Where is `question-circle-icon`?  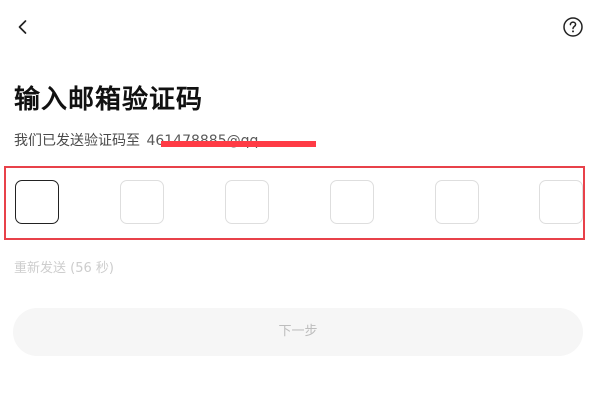 question-circle-icon is located at coordinates (573, 27).